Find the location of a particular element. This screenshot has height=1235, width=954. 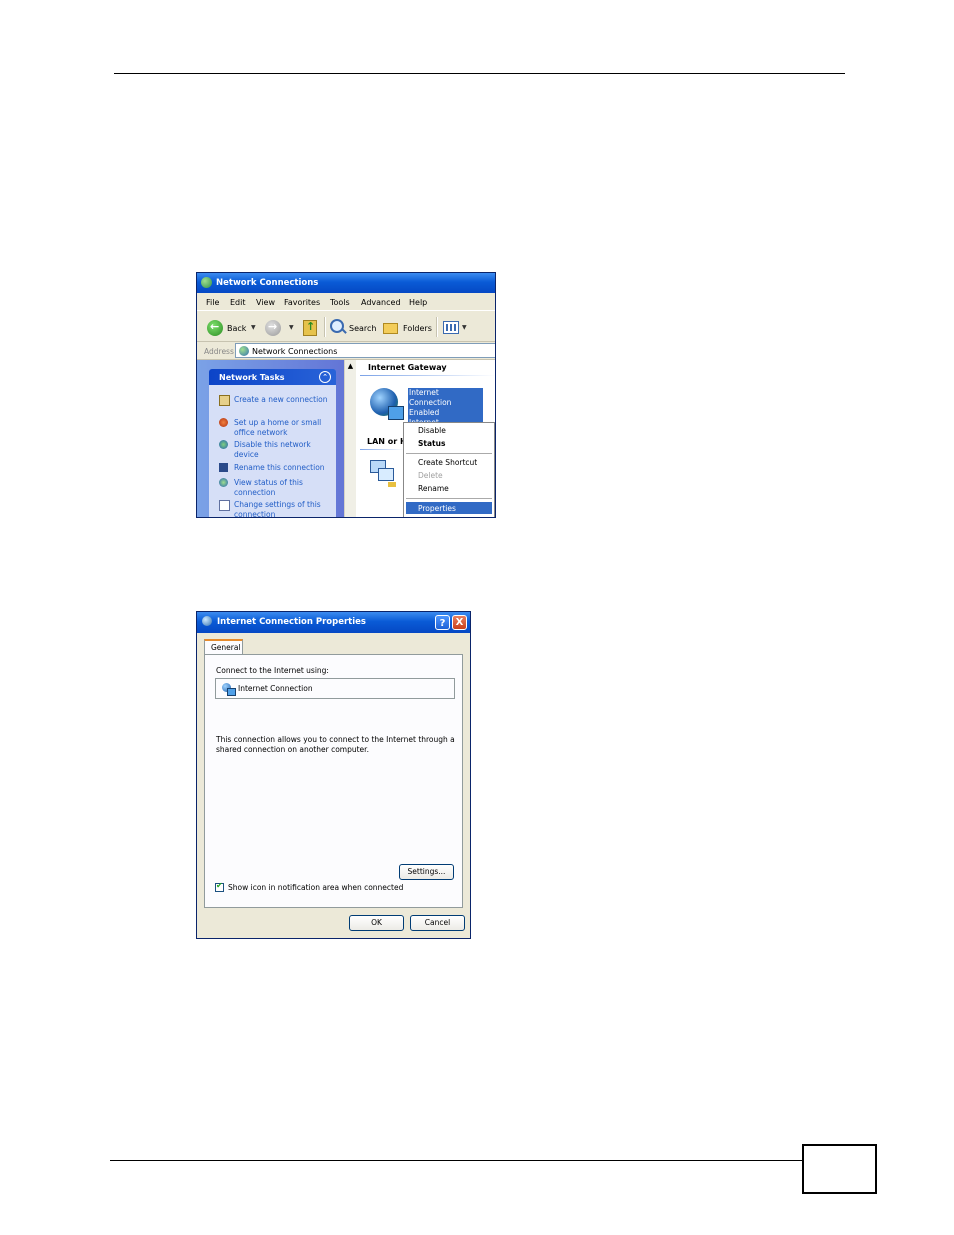

home-network-icon is located at coordinates (223, 422).